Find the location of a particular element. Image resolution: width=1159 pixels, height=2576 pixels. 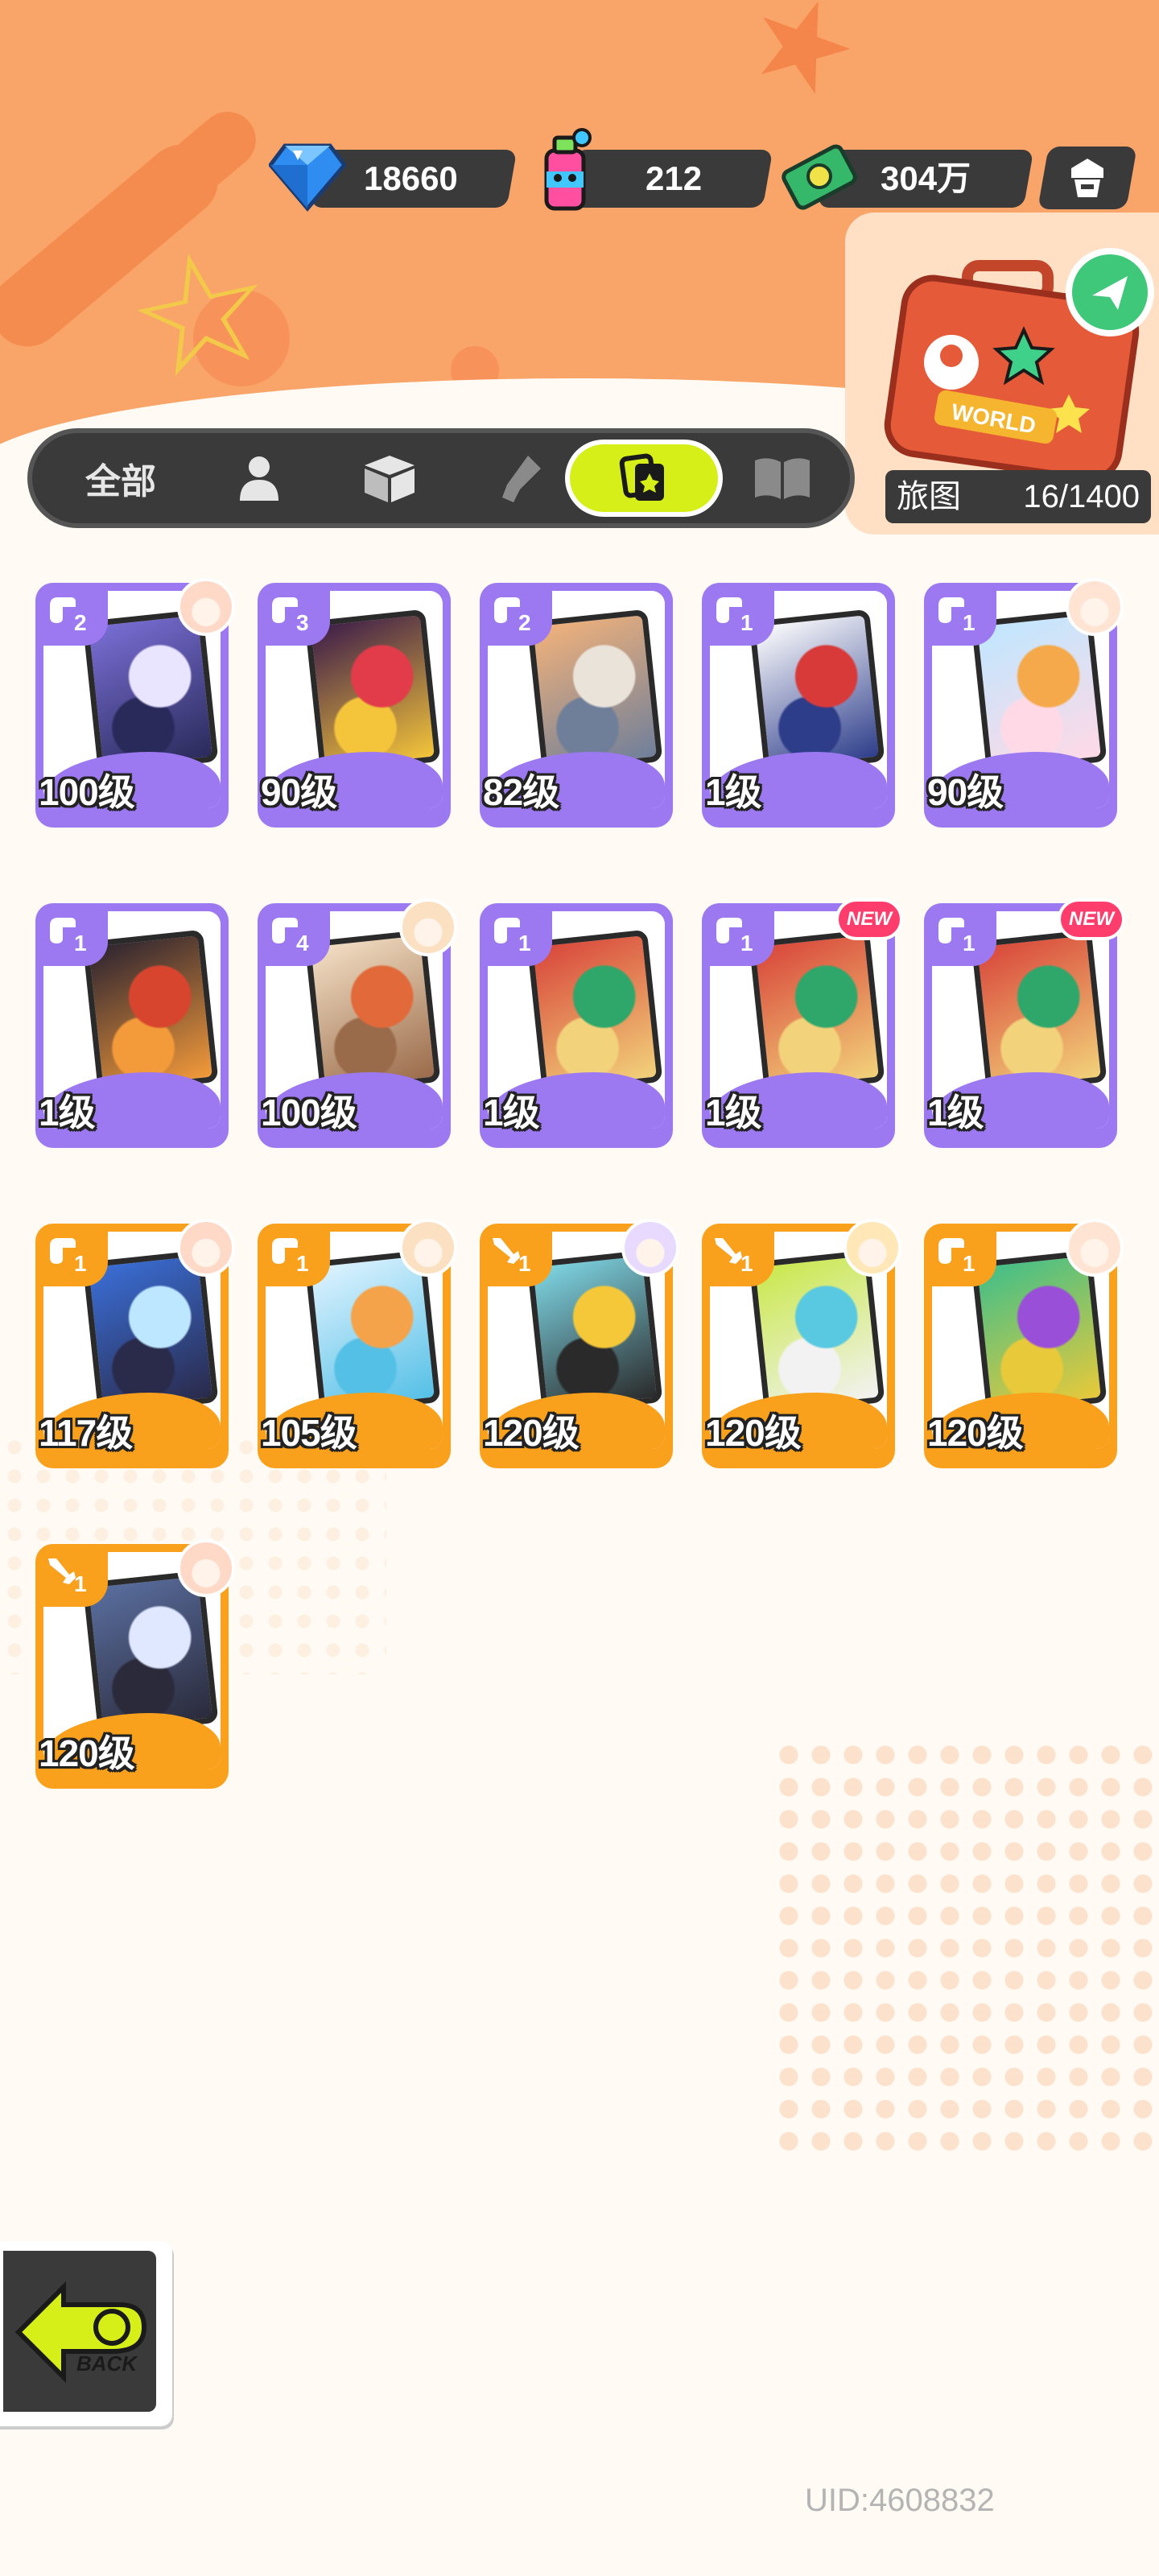

tab-character is located at coordinates (259, 478).